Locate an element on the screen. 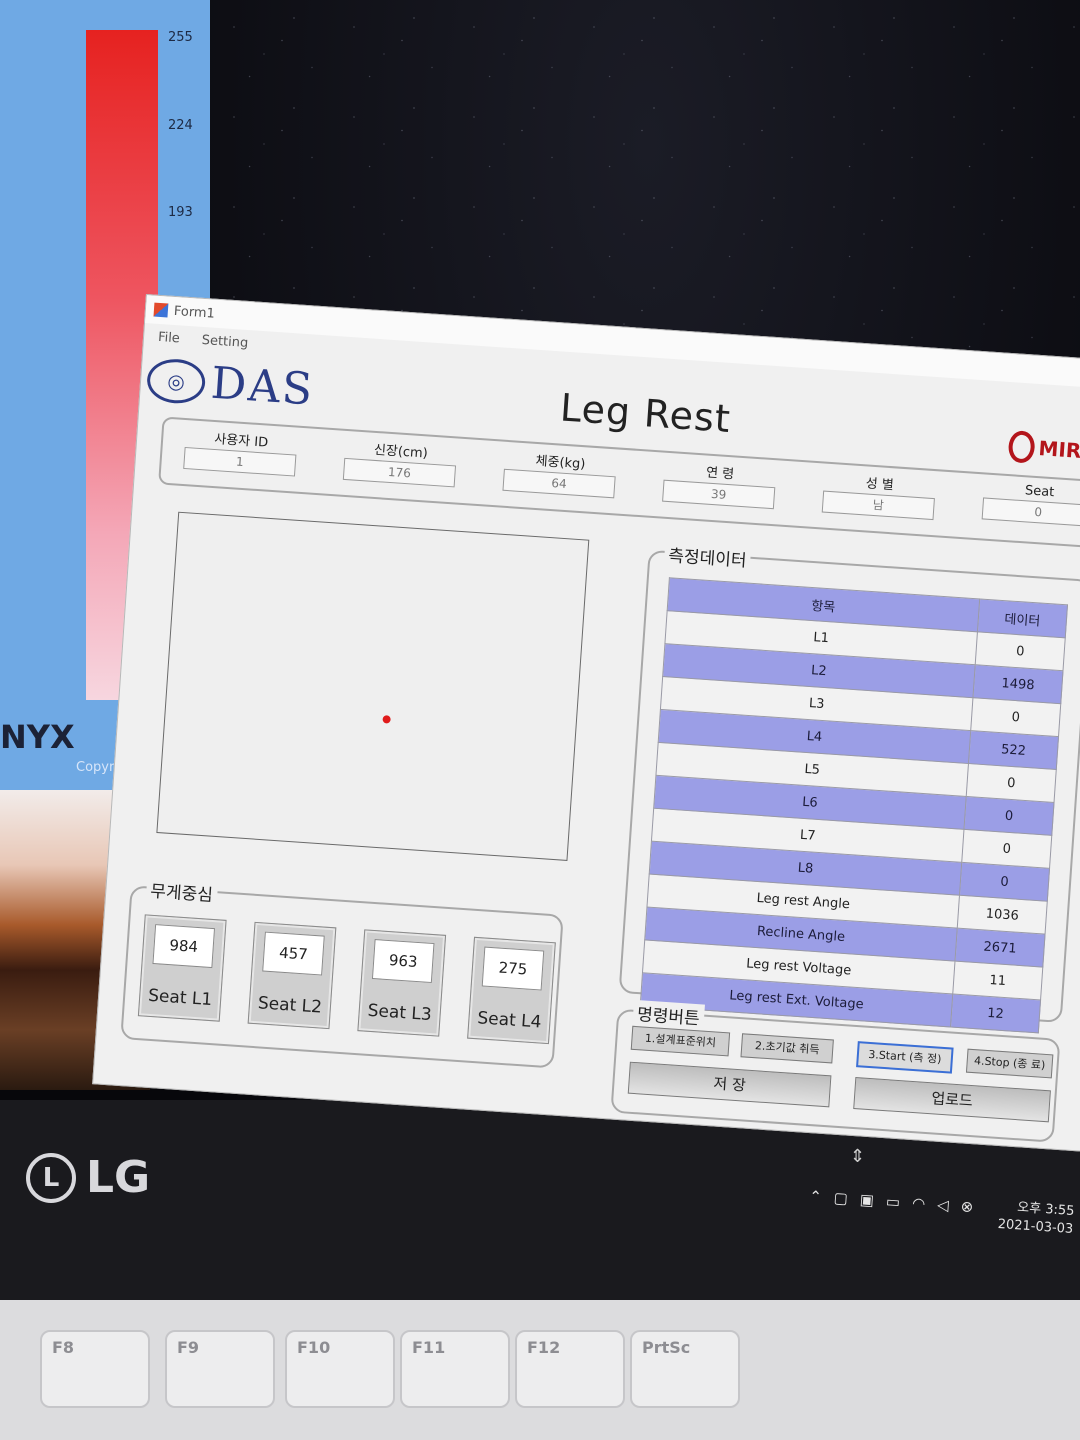  menu-file: File is located at coordinates (169, 337).